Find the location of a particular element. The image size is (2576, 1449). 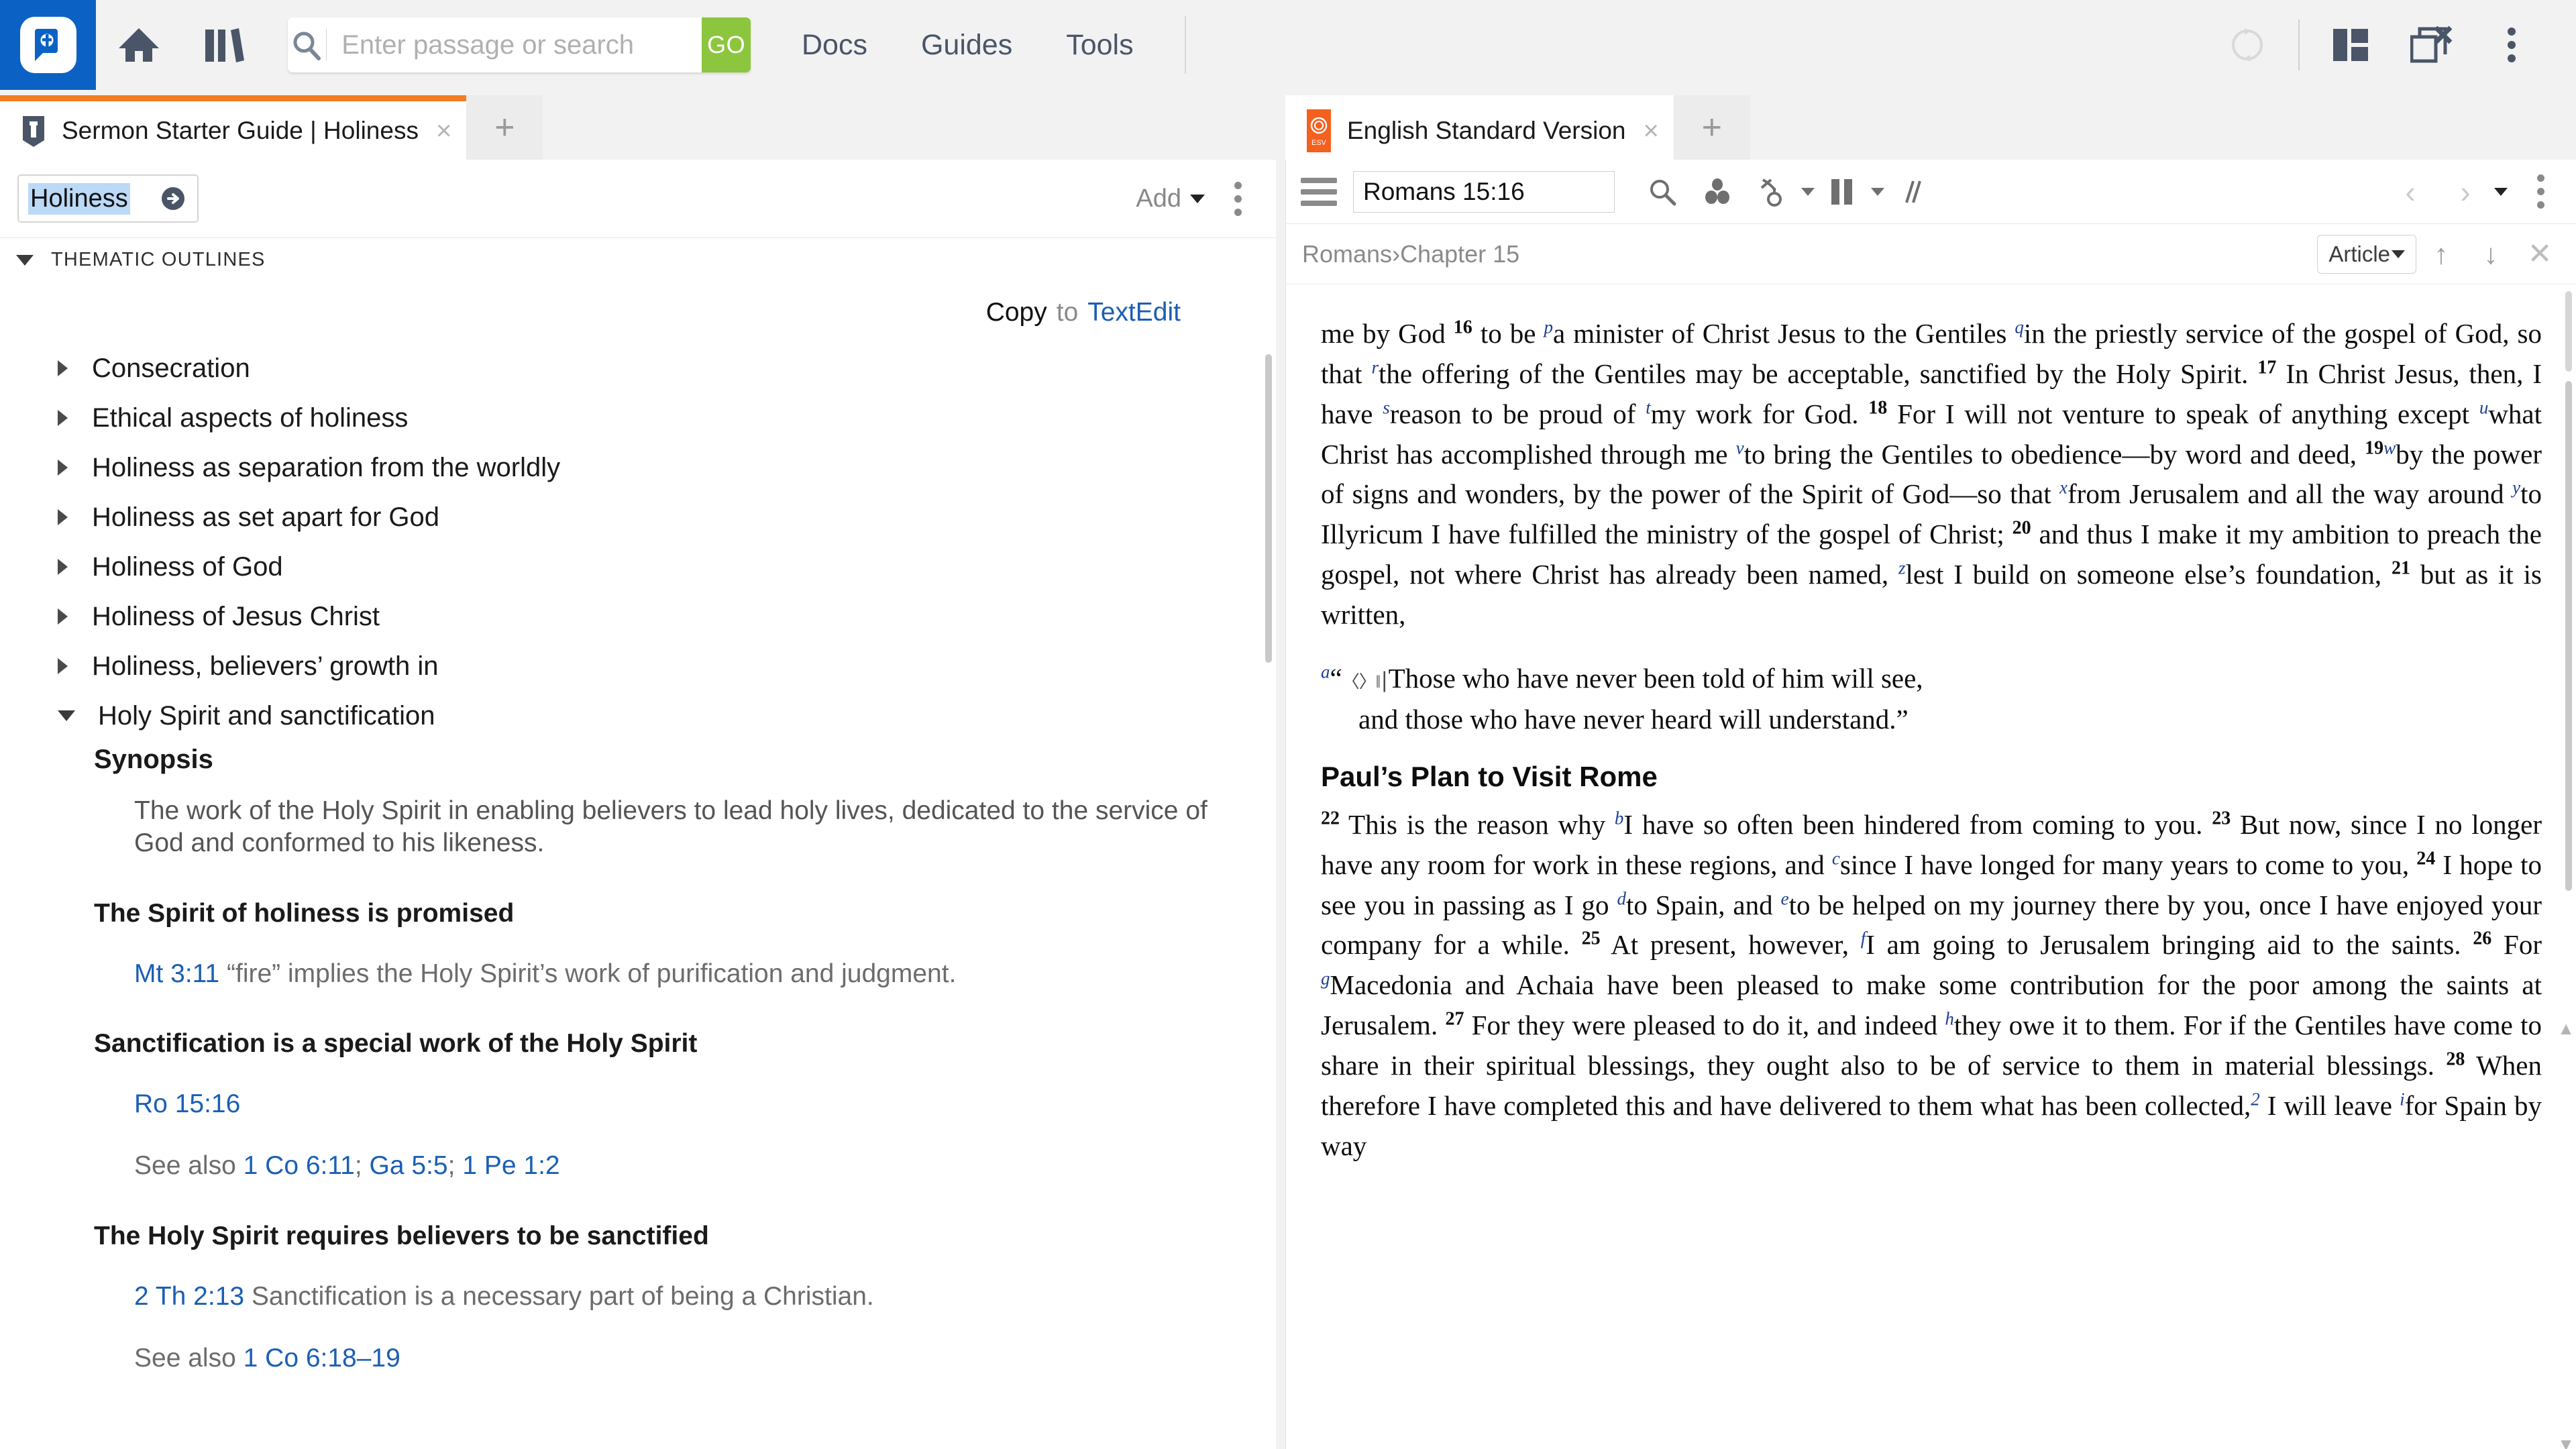

guide-menu-icon is located at coordinates (1237, 198).